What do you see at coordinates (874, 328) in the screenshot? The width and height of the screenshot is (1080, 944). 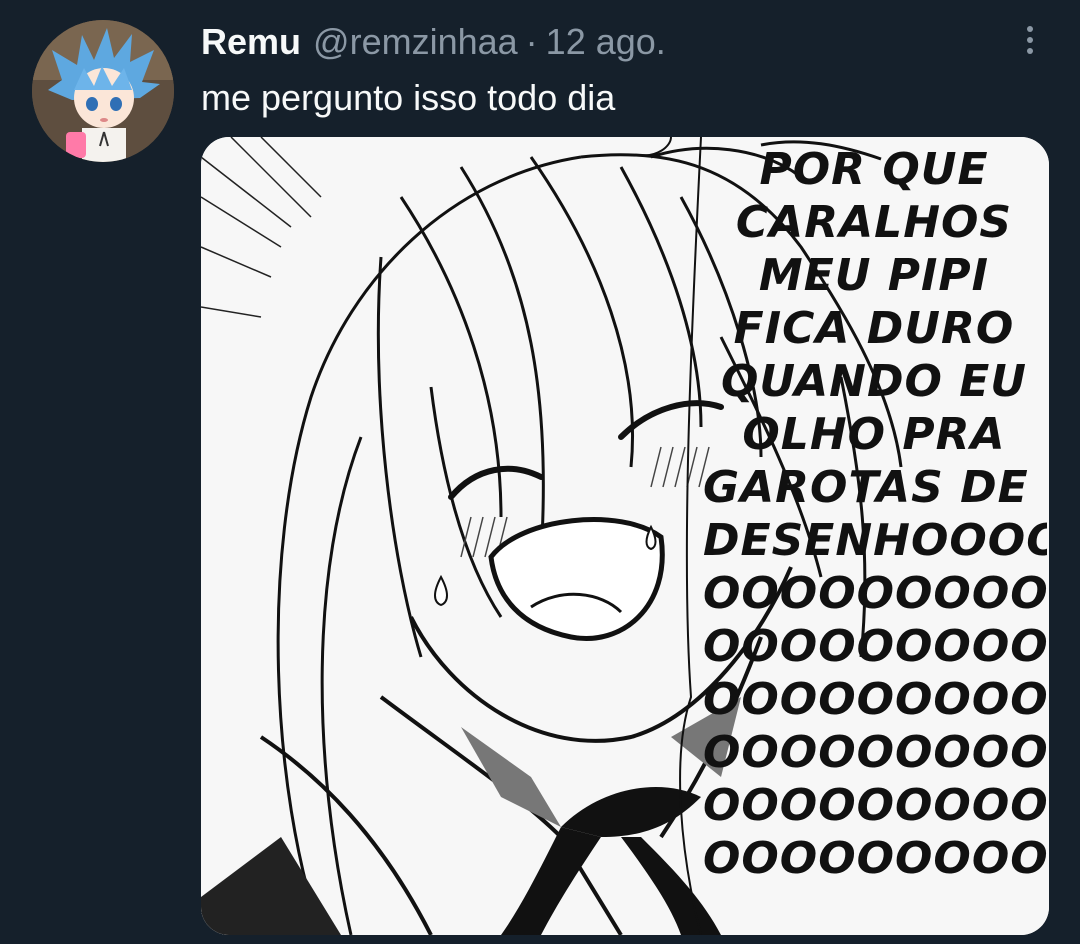 I see `caption-line: FICA DURO` at bounding box center [874, 328].